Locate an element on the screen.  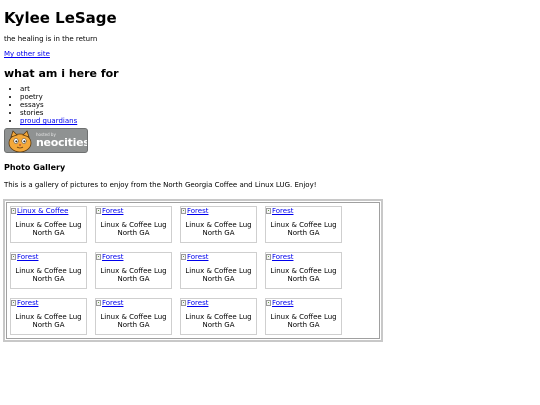
list-item: essays is located at coordinates (278, 105).